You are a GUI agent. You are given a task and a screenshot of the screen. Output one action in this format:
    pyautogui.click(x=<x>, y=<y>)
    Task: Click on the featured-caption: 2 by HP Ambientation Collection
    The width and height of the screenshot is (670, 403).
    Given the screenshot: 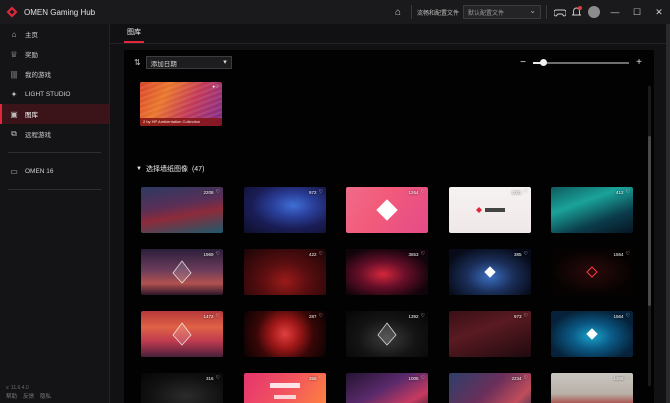 What is the action you would take?
    pyautogui.click(x=181, y=122)
    